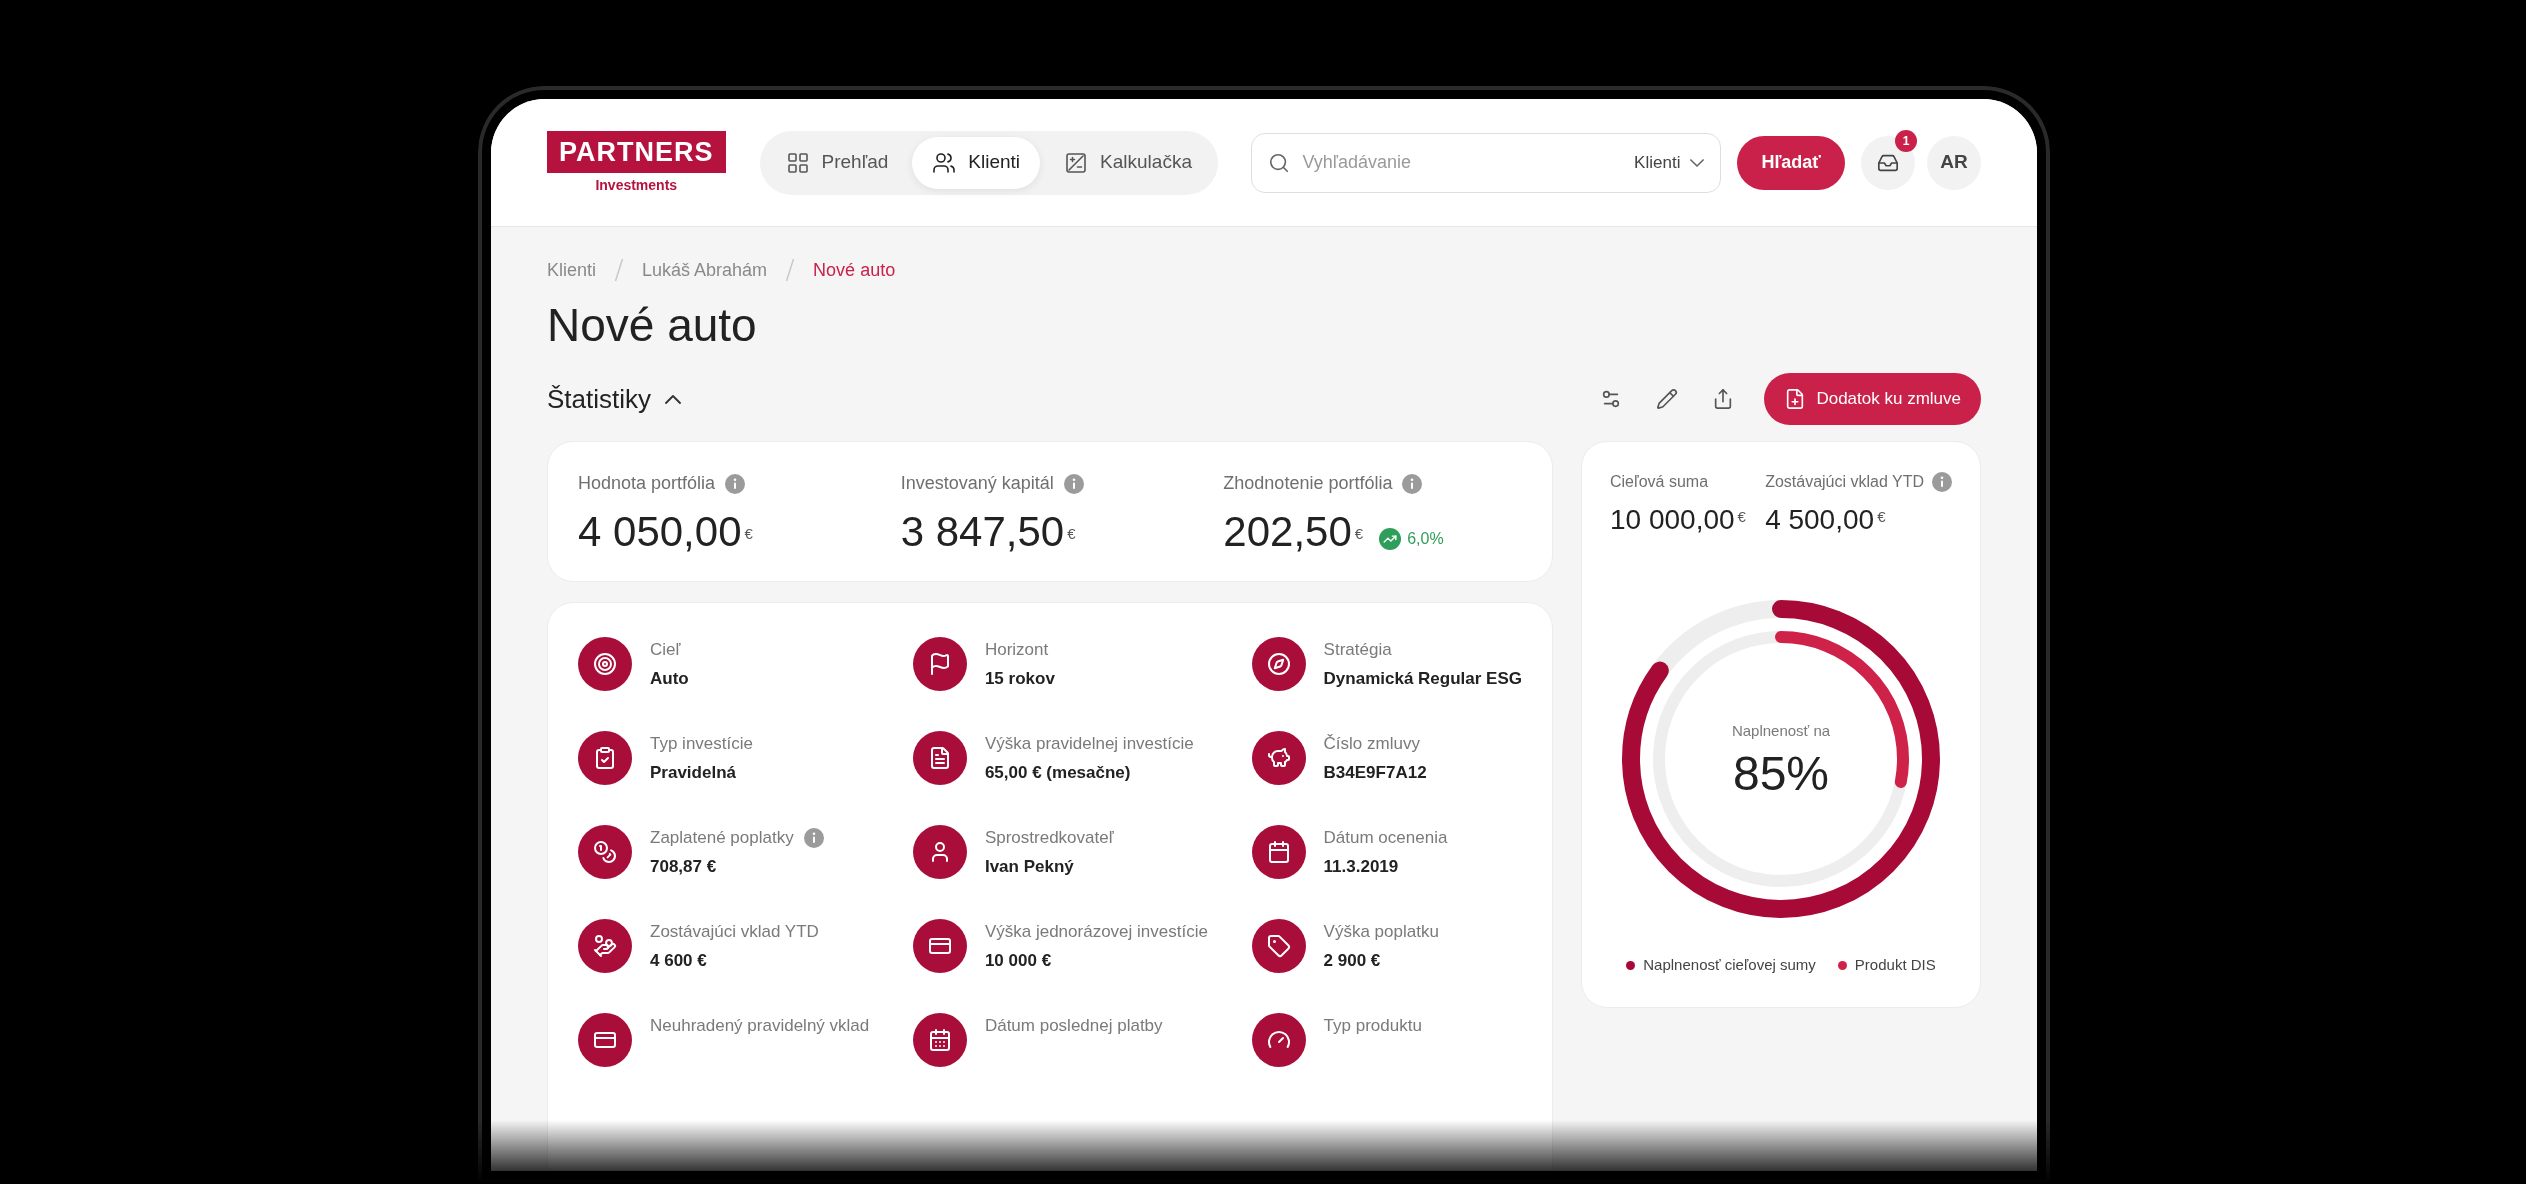 The width and height of the screenshot is (2526, 1184). What do you see at coordinates (652, 325) in the screenshot?
I see `page-title: Nové auto` at bounding box center [652, 325].